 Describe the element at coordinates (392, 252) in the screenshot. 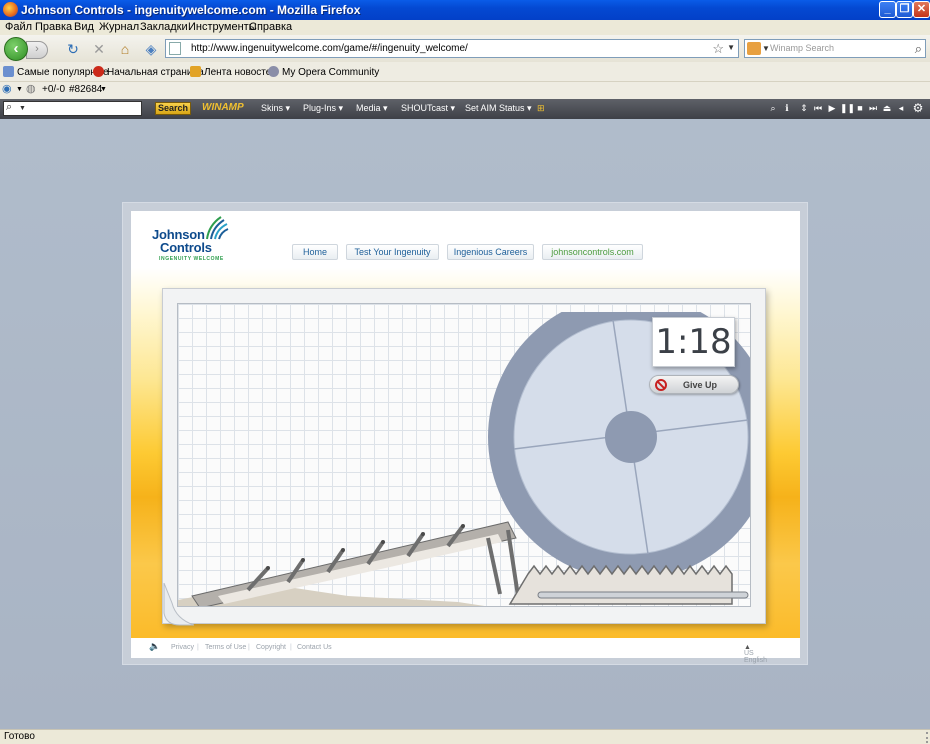

I see `tab-test-your-ingenuity: Test Your Ingenuity` at that location.